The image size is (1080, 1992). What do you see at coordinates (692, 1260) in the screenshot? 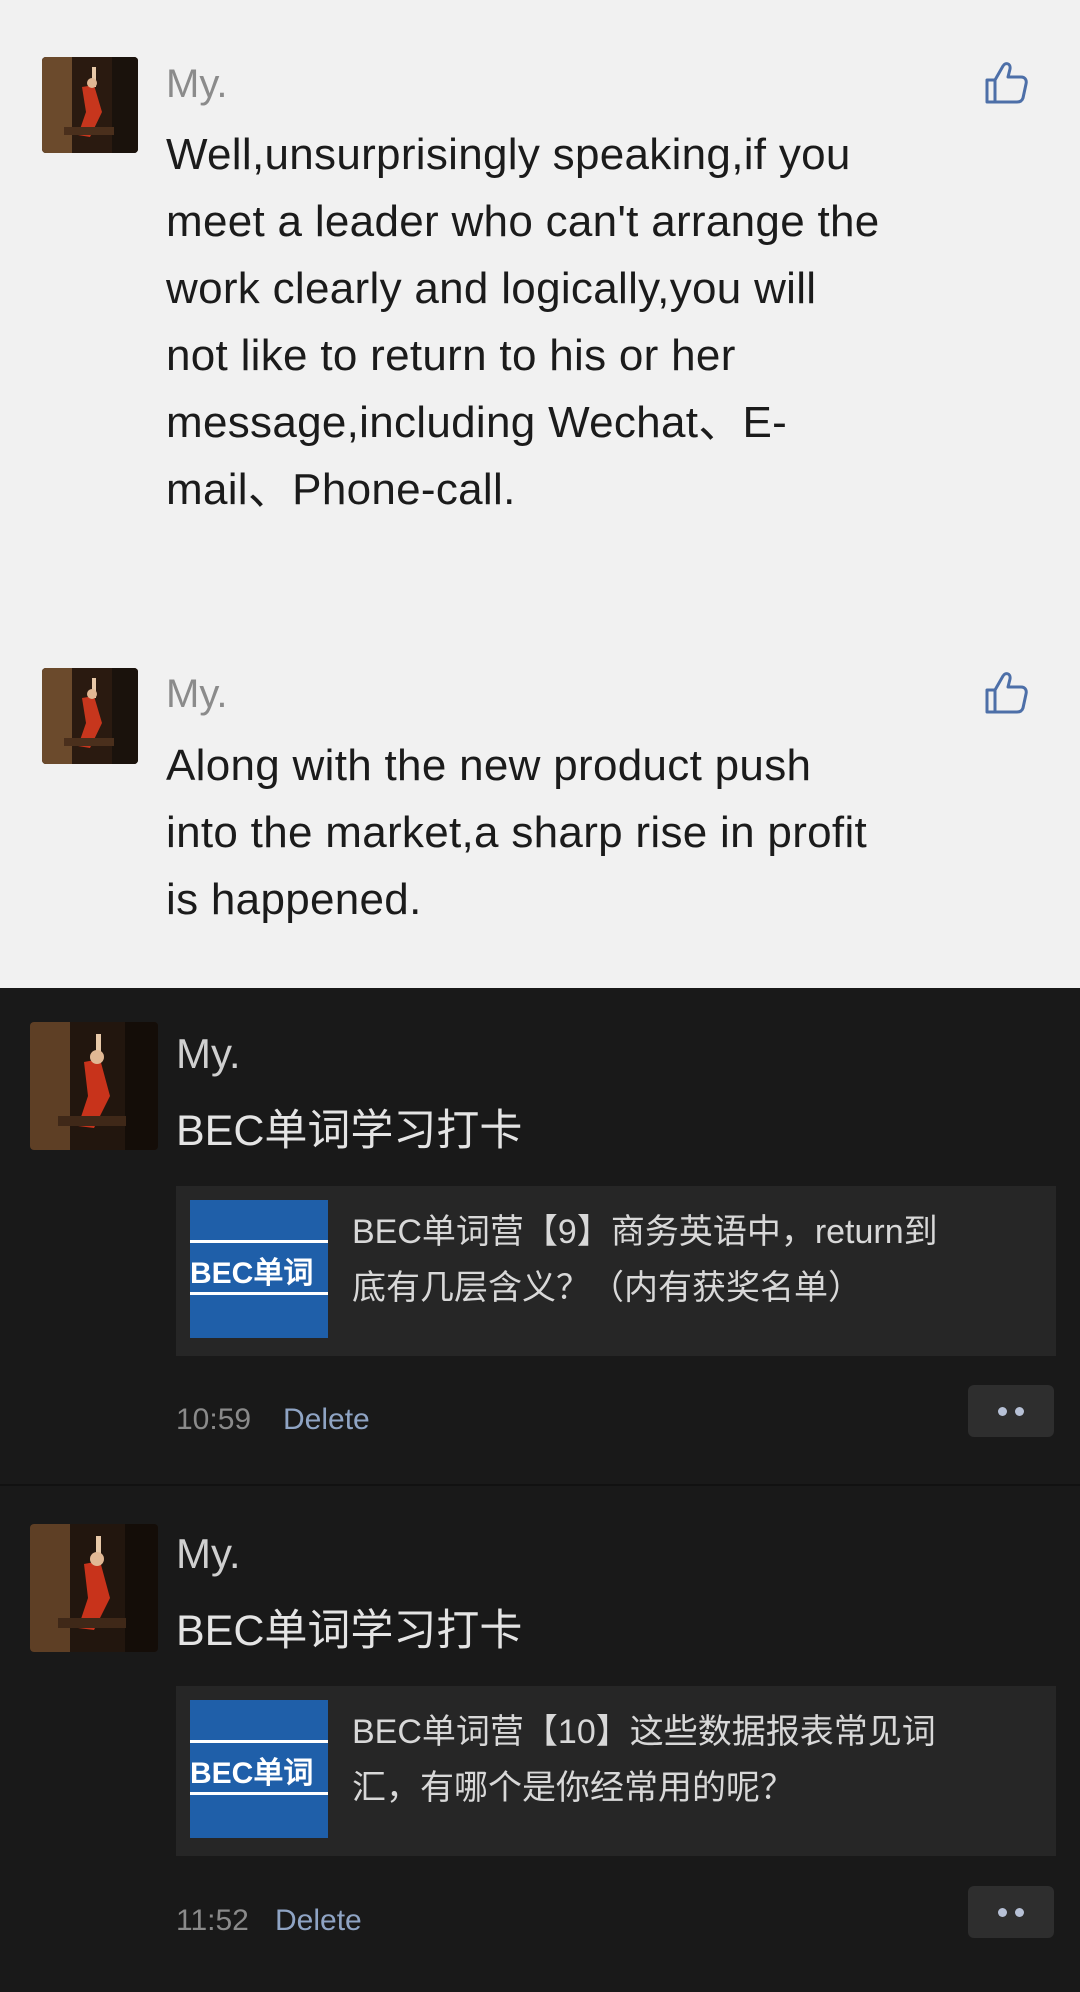
I see `link-title: BEC单词营【9】商务英语中，return到 底有几层含义？（内有获奖名单）` at bounding box center [692, 1260].